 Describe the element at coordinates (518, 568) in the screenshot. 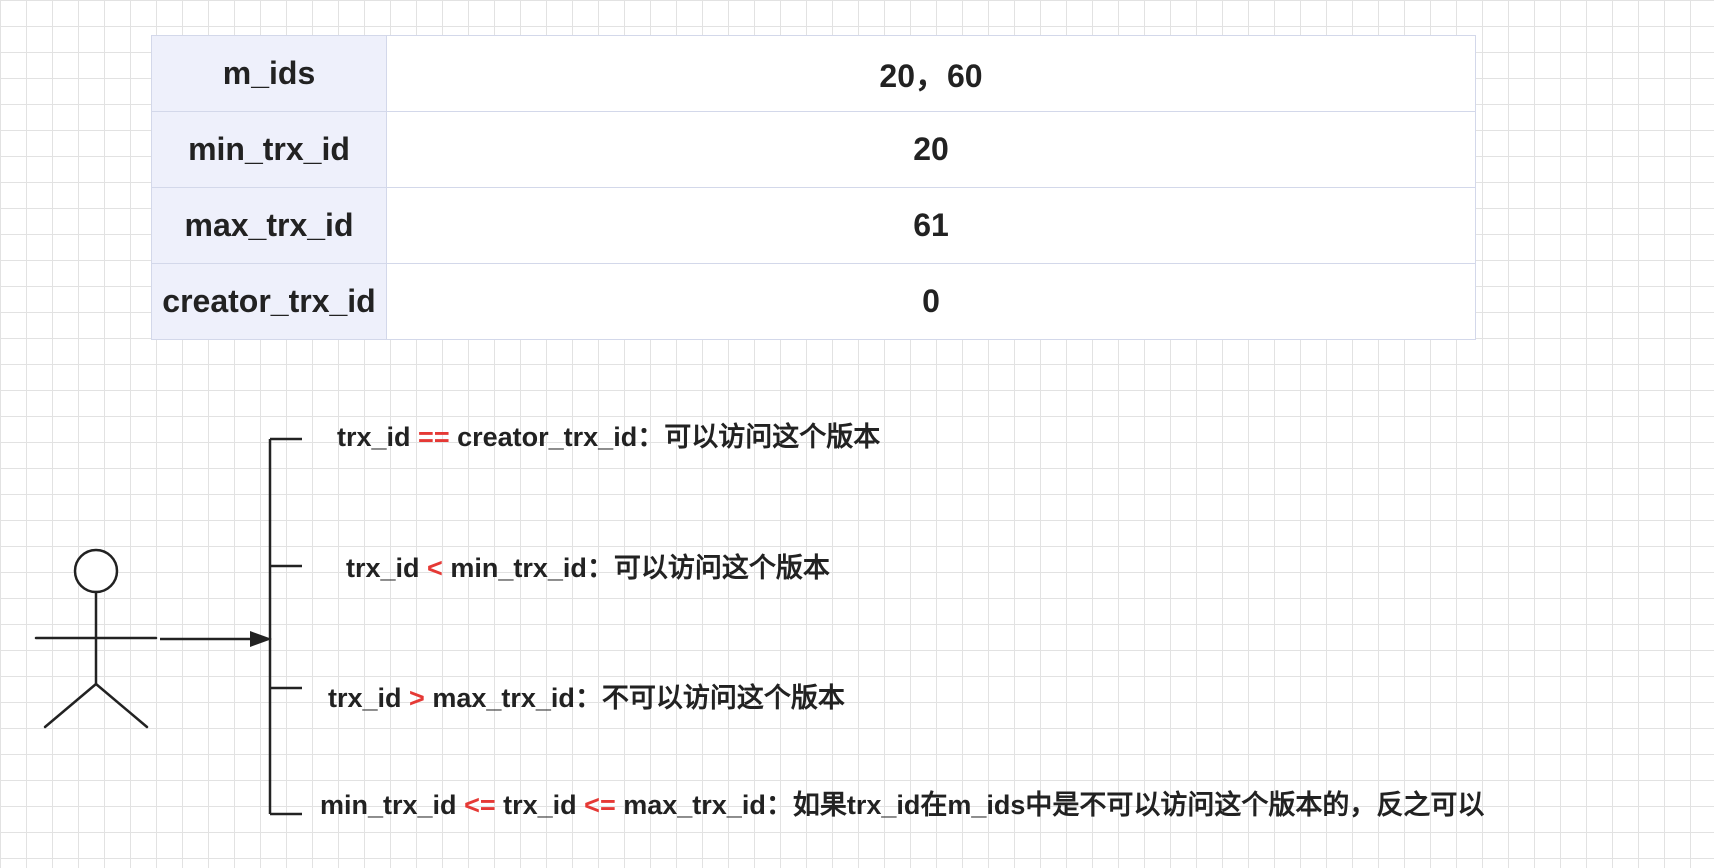

I see `rule-right-operand: min_trx_id` at that location.